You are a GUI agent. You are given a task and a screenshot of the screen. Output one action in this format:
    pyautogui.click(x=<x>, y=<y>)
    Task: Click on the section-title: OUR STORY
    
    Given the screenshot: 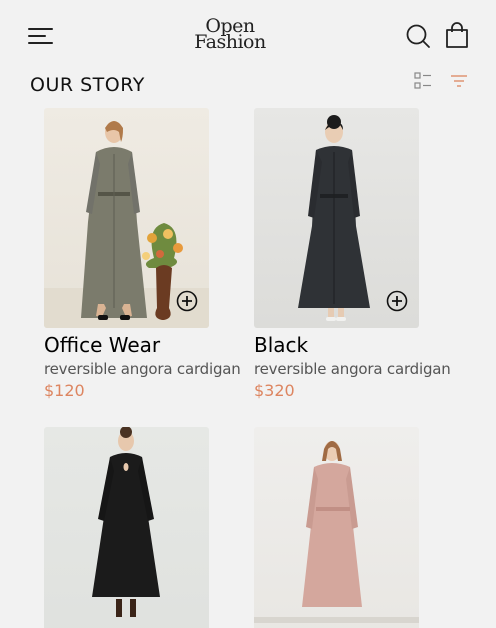 What is the action you would take?
    pyautogui.click(x=87, y=85)
    